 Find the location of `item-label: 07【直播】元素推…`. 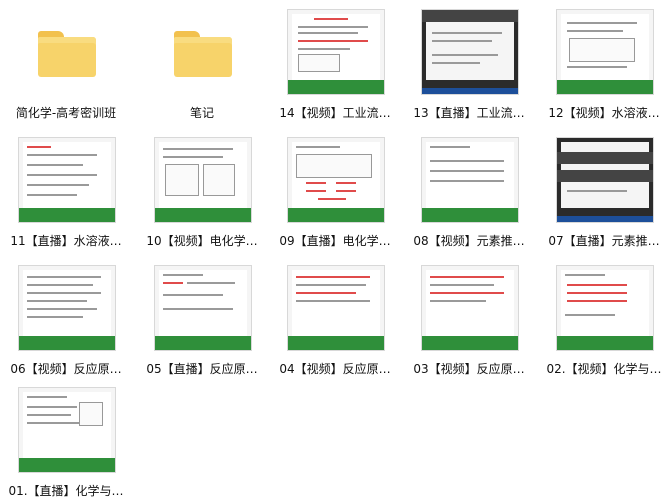

item-label: 07【直播】元素推… is located at coordinates (604, 241).